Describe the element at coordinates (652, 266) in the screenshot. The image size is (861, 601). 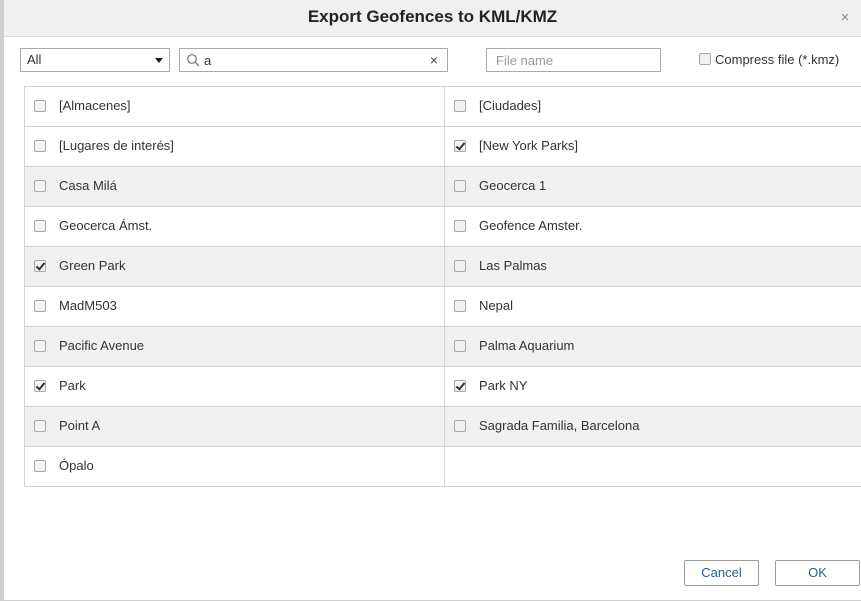
I see `geofence-item: Las Palmas` at that location.